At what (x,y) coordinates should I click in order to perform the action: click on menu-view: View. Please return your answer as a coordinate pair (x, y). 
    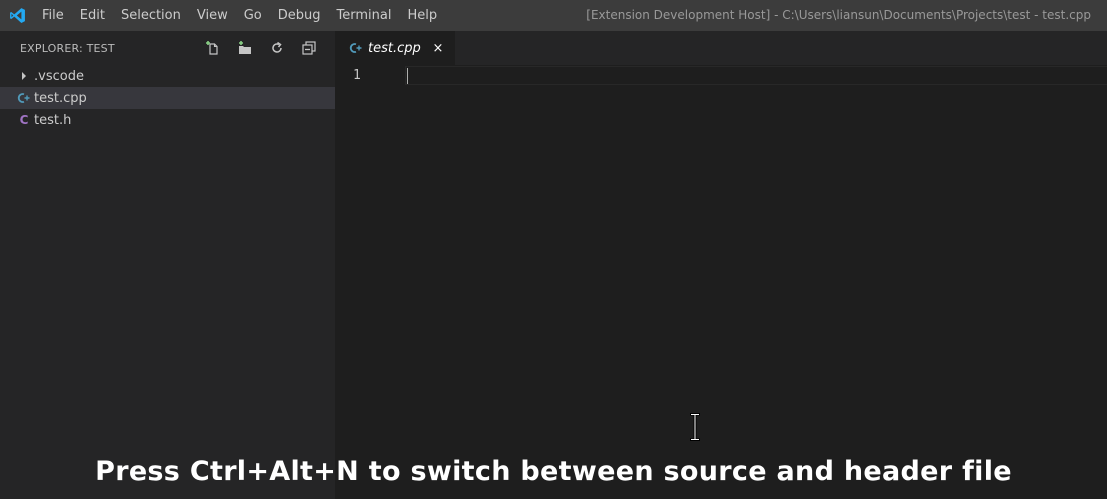
    Looking at the image, I should click on (212, 15).